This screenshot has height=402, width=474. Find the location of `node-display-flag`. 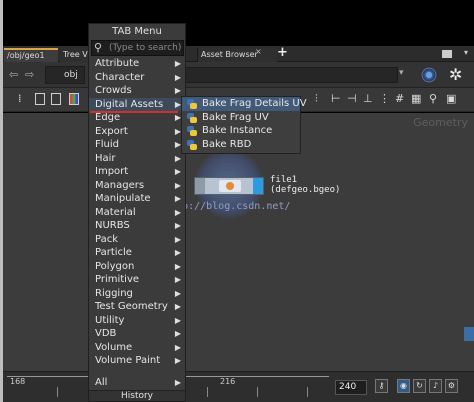

node-display-flag is located at coordinates (258, 186).